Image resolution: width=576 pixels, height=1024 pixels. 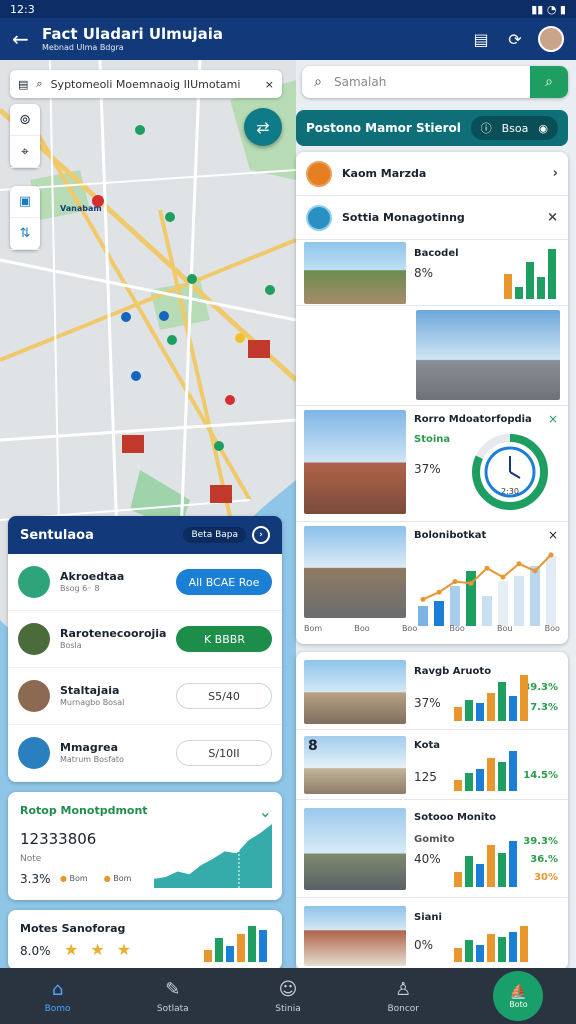 I want to click on item-subtitle: Bosla, so click(x=71, y=645).